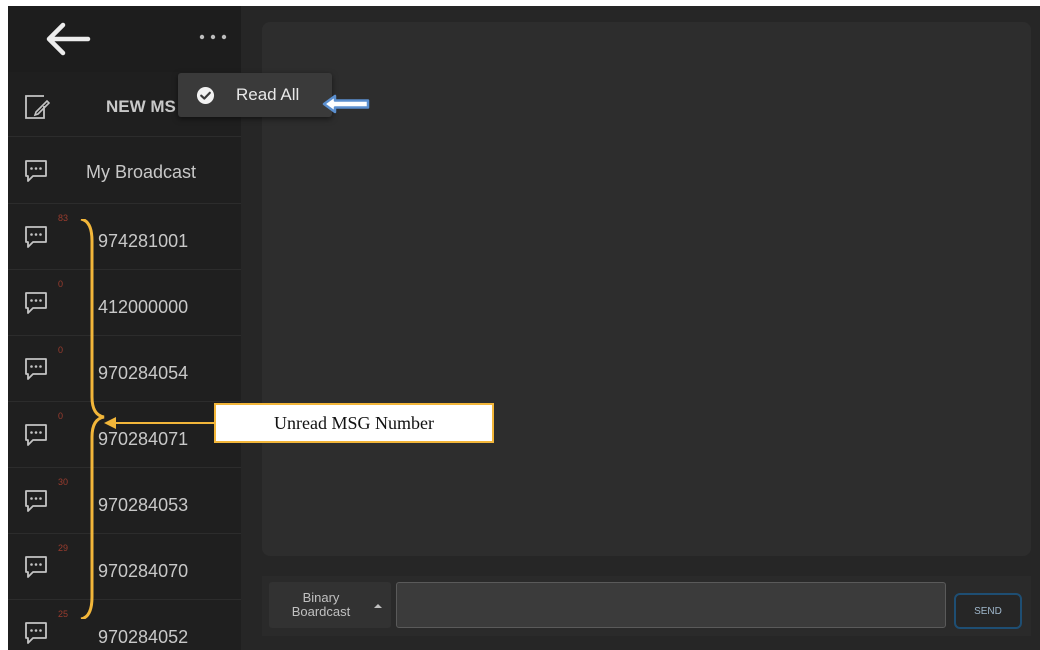  Describe the element at coordinates (37, 107) in the screenshot. I see `compose-icon` at that location.